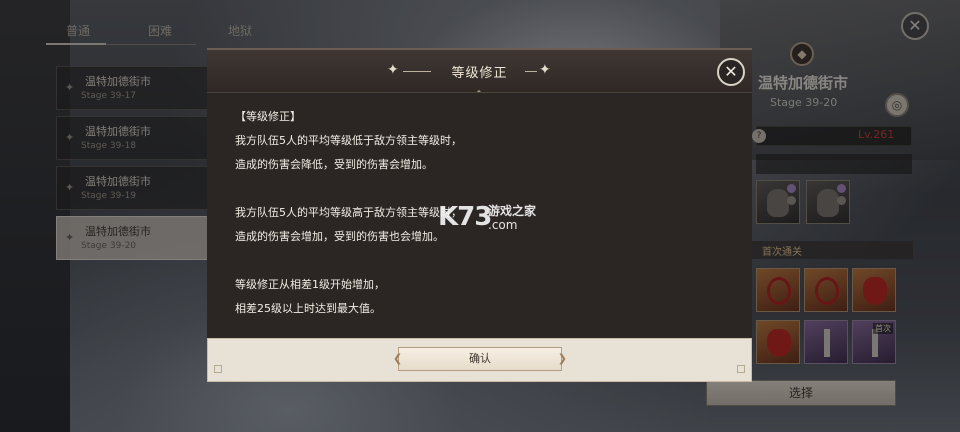  Describe the element at coordinates (398, 358) in the screenshot. I see `button-ornament: ❮` at that location.